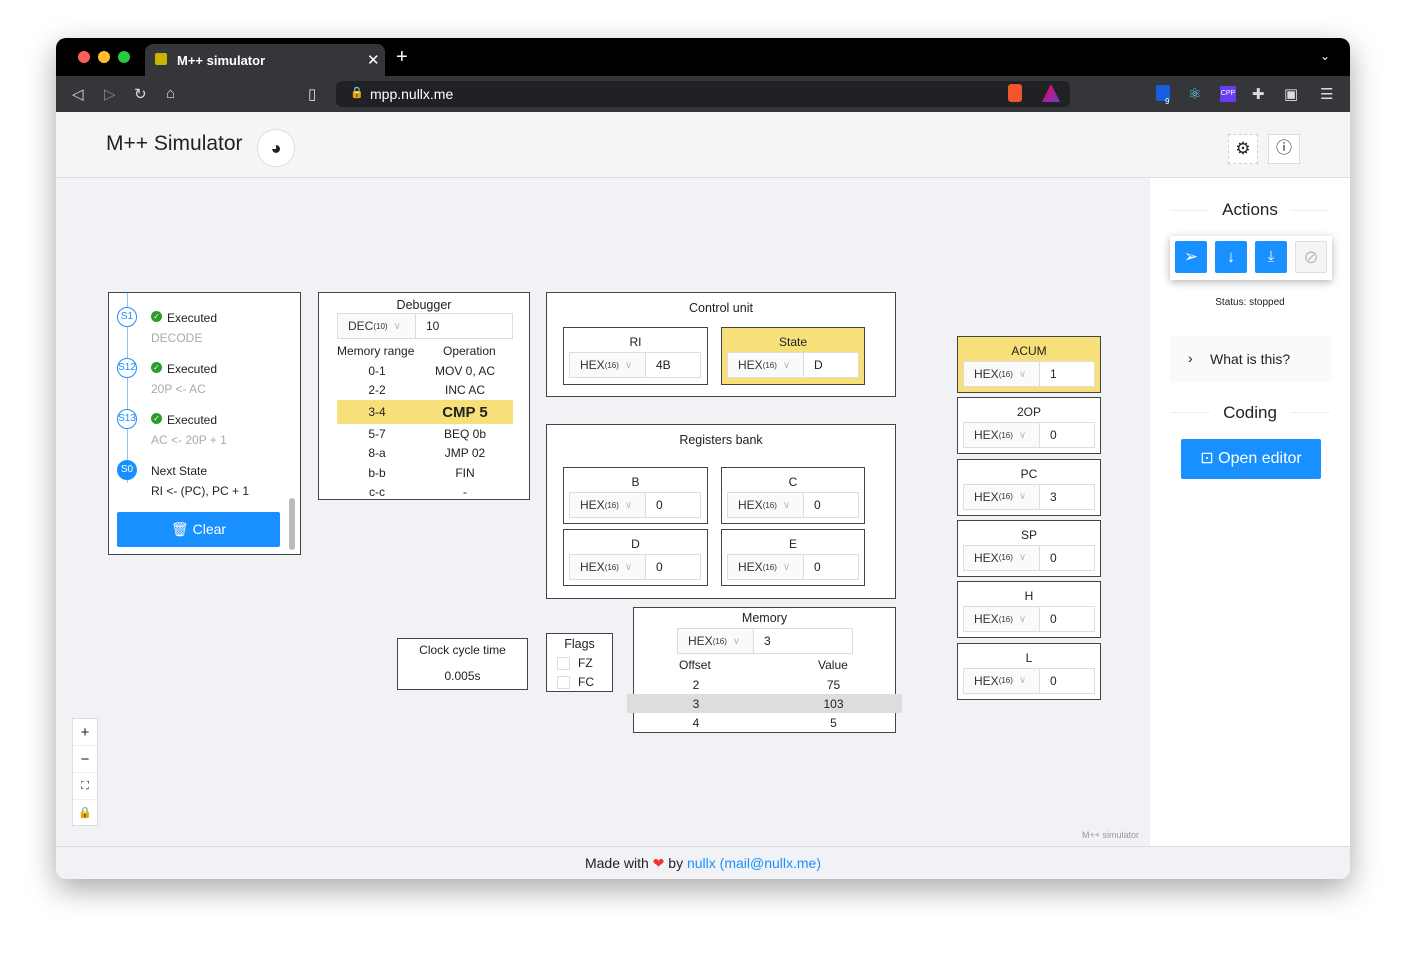 The height and width of the screenshot is (953, 1406). What do you see at coordinates (1067, 374) in the screenshot?
I see `register-value-input: 1` at bounding box center [1067, 374].